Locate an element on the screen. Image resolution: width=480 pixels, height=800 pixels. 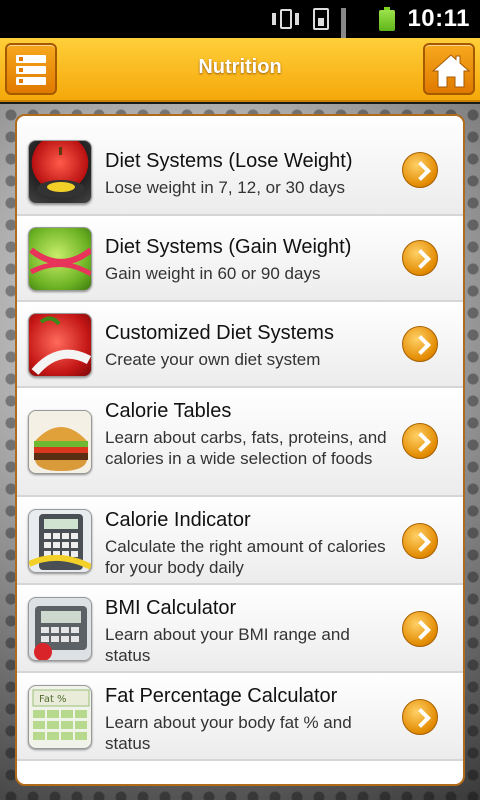
item-title: Diet Systems (Gain Weight) is located at coordinates (228, 247).